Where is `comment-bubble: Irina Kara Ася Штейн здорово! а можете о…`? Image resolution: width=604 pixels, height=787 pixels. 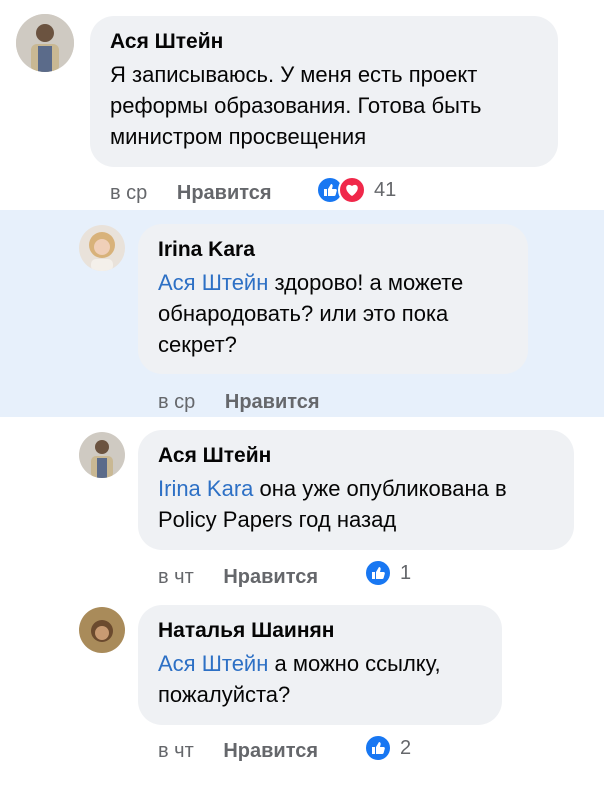 comment-bubble: Irina Kara Ася Штейн здорово! а можете о… is located at coordinates (333, 299).